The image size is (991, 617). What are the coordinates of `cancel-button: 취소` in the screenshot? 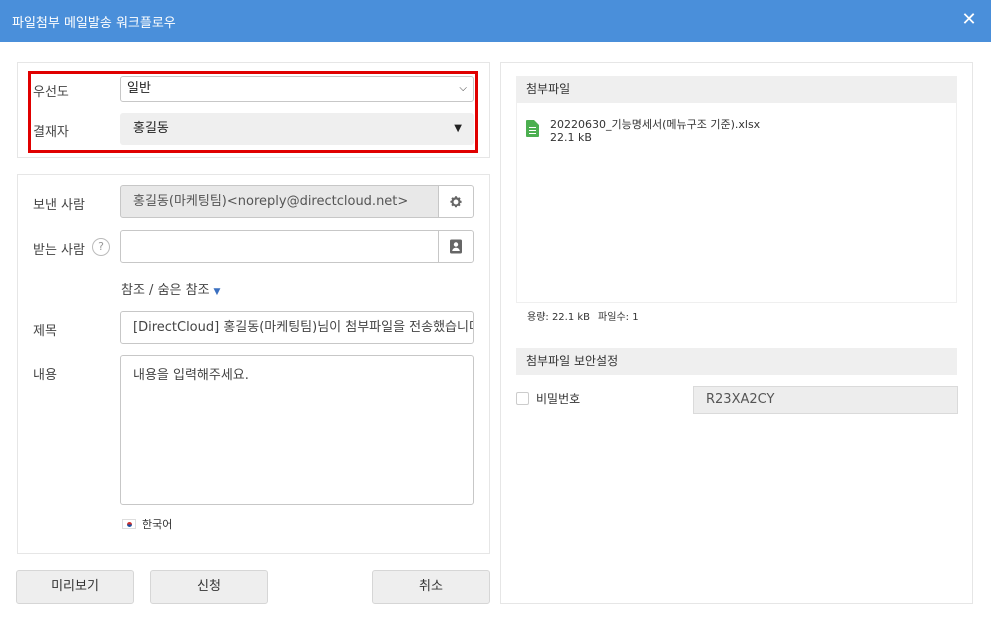 It's located at (431, 587).